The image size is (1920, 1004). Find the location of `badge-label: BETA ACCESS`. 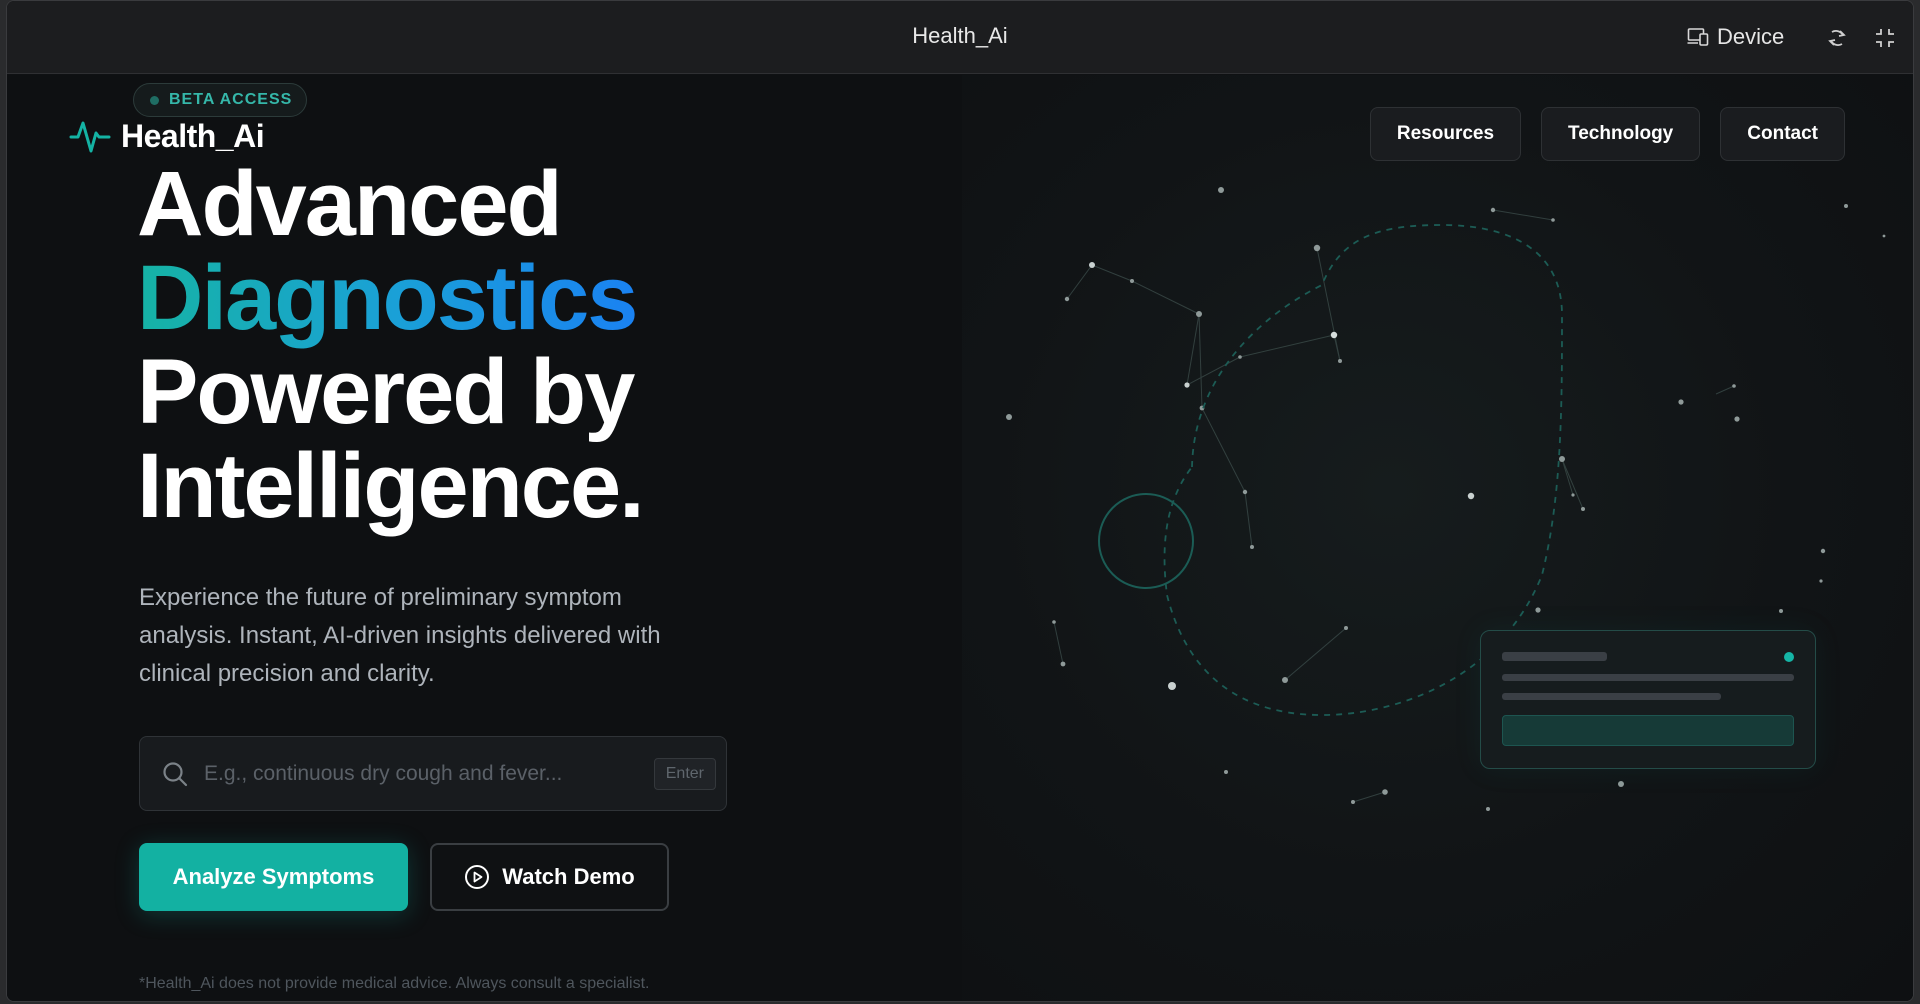

badge-label: BETA ACCESS is located at coordinates (231, 99).